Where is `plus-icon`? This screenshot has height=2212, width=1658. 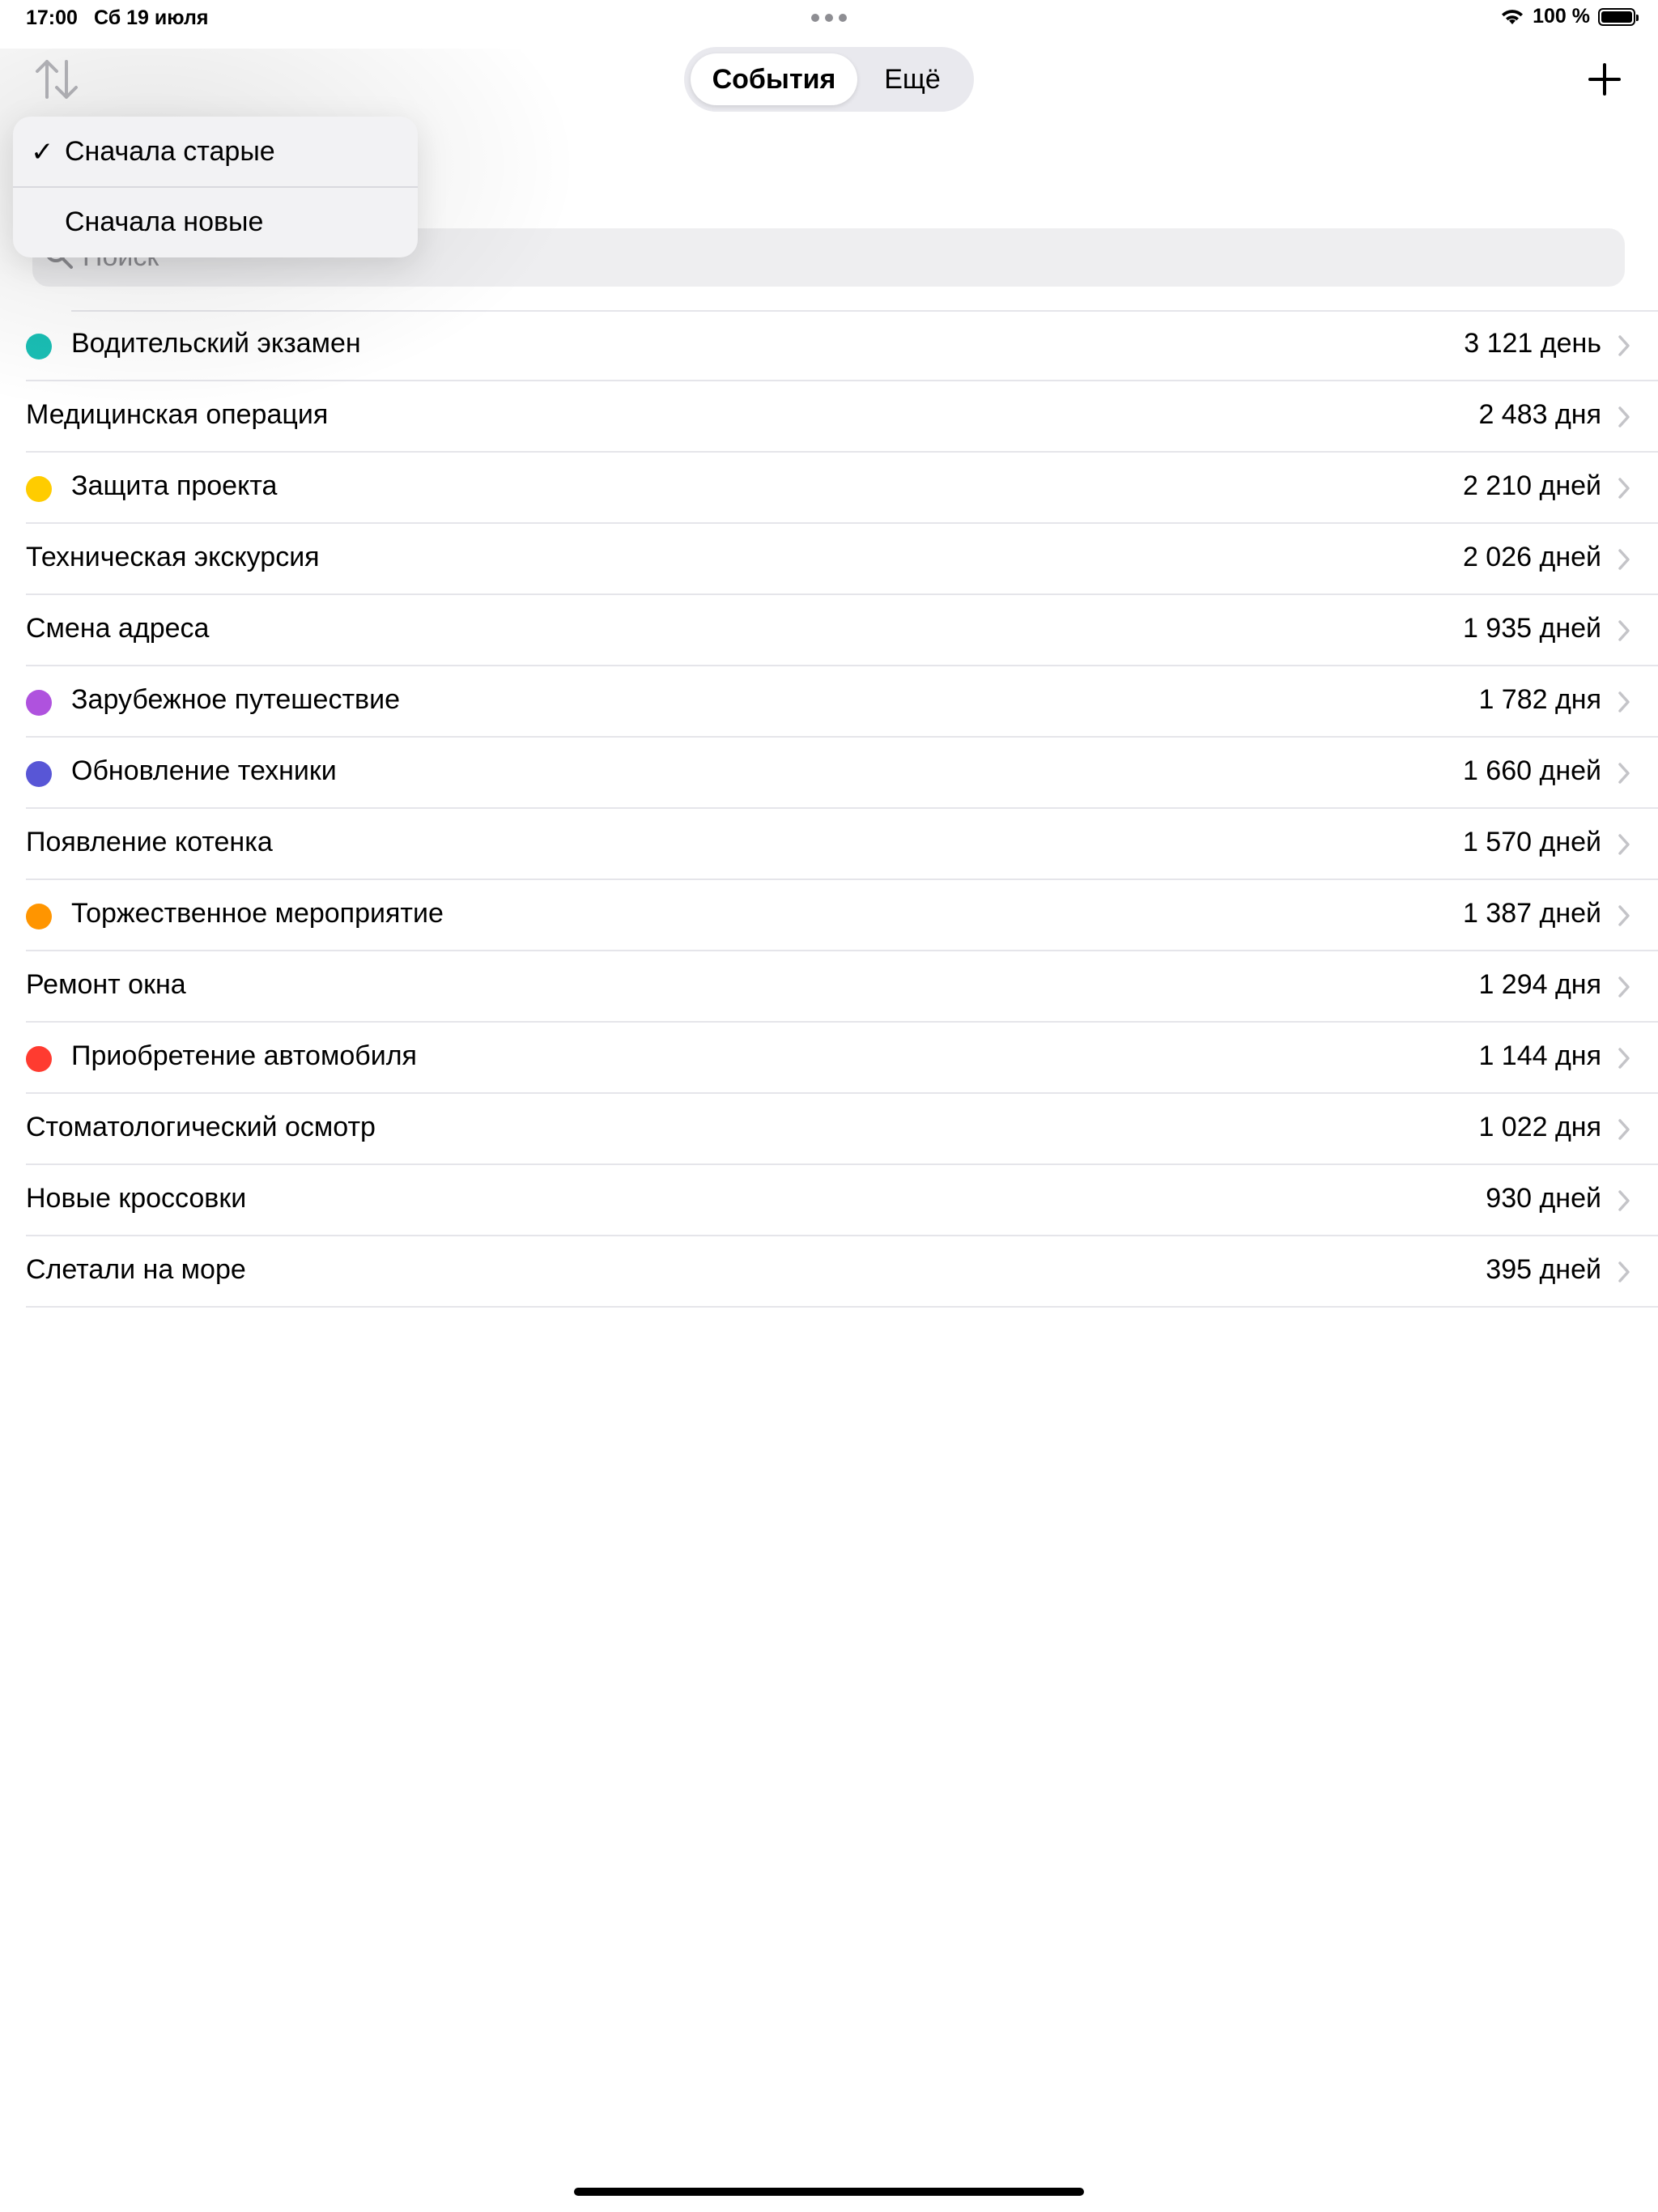 plus-icon is located at coordinates (1604, 79).